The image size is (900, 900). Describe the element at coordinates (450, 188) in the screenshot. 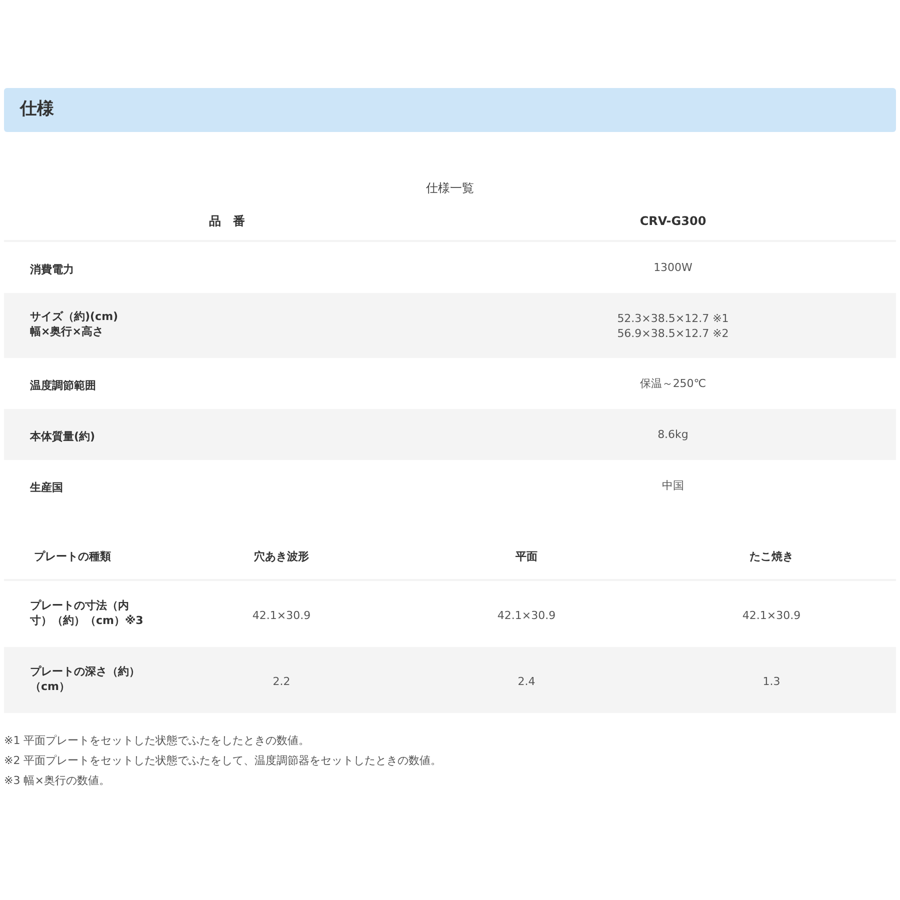

I see `table-caption: 仕様一覧` at that location.